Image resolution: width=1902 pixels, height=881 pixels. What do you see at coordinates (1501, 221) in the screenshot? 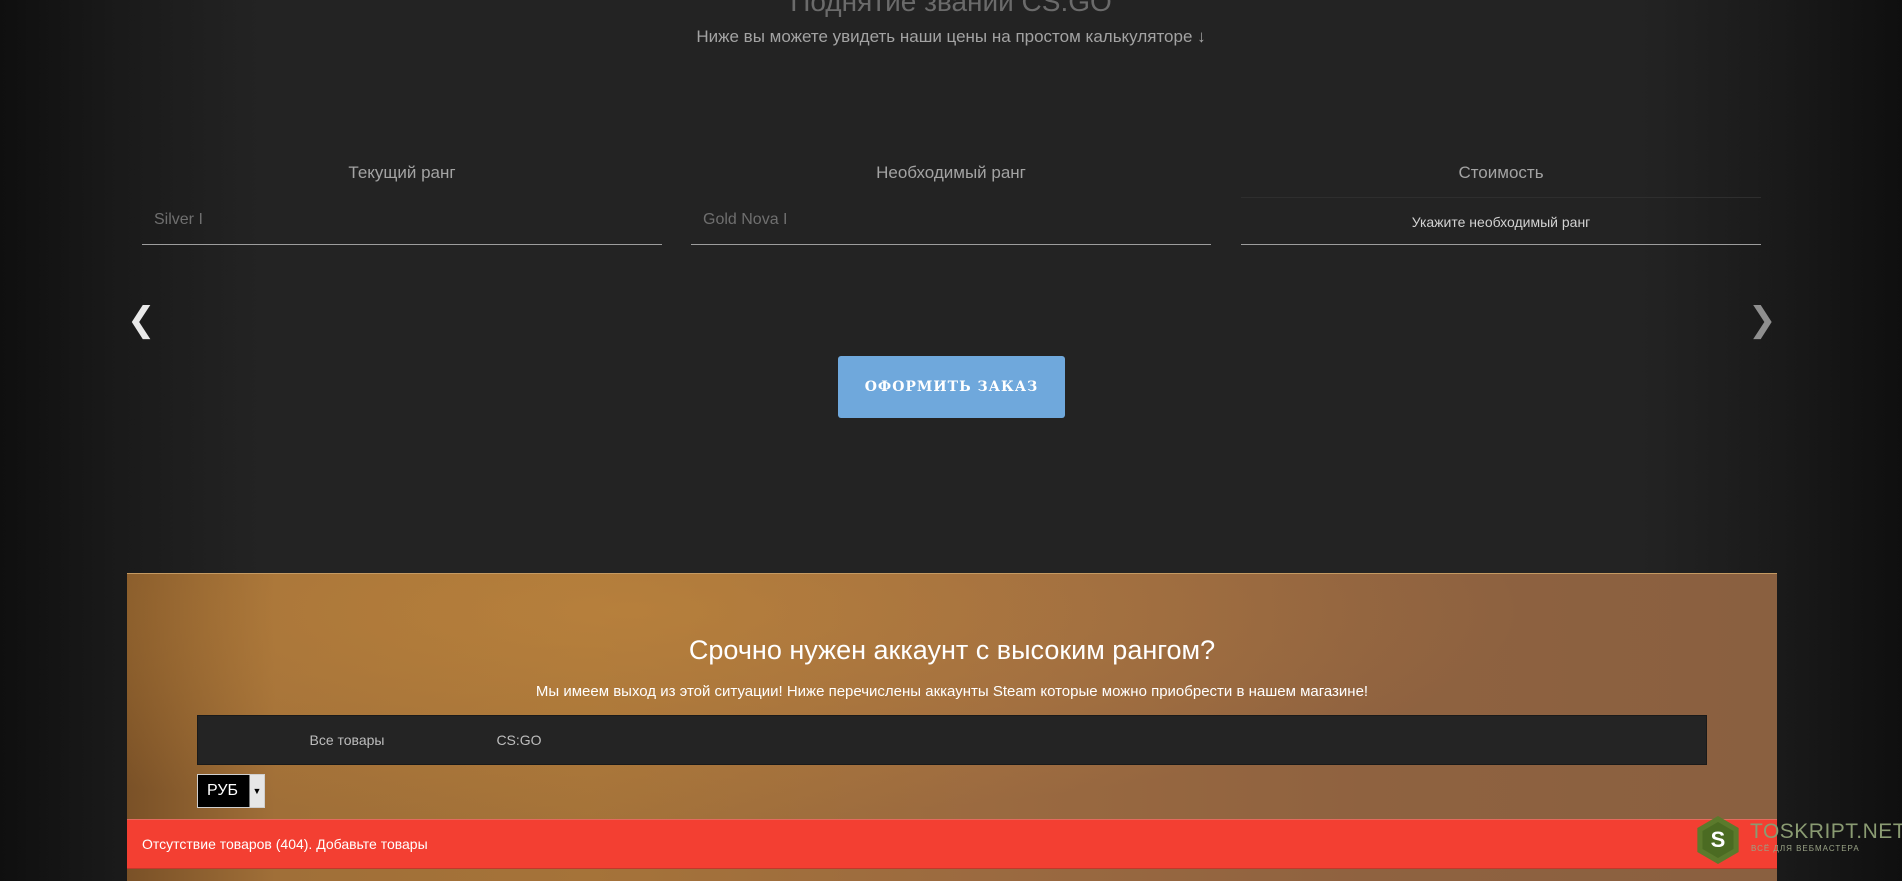
I see `price-value: Укажите необходимый ранг` at bounding box center [1501, 221].